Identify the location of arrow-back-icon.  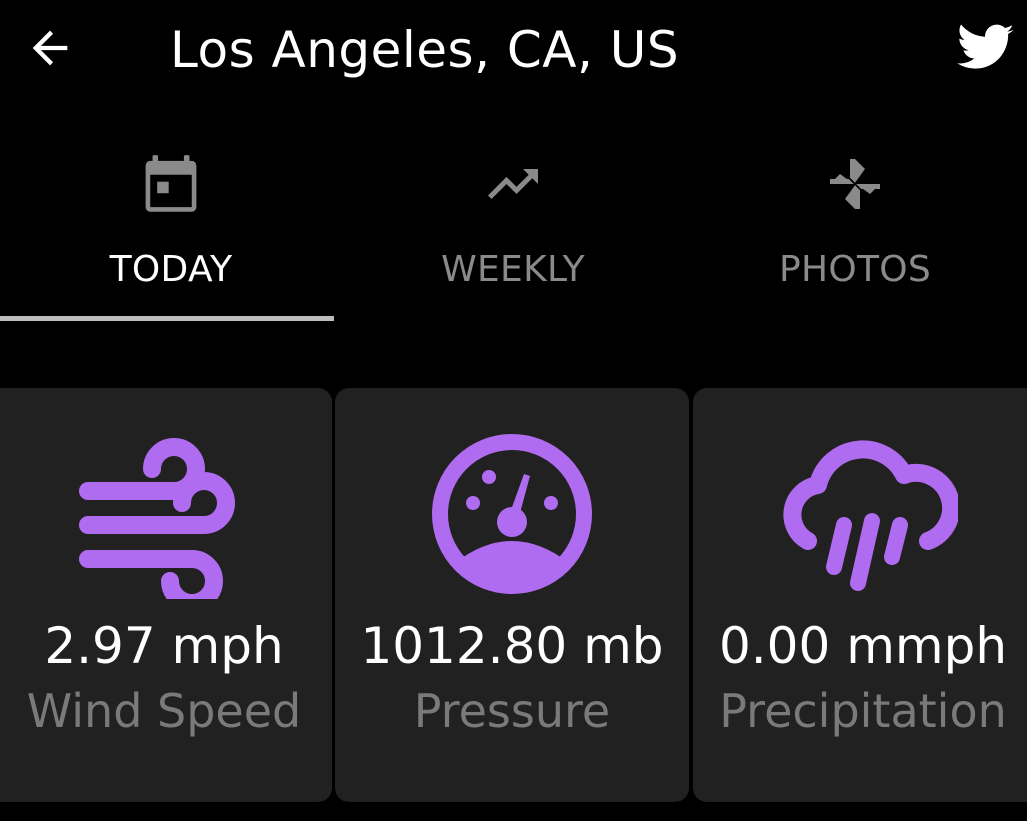
(50, 50).